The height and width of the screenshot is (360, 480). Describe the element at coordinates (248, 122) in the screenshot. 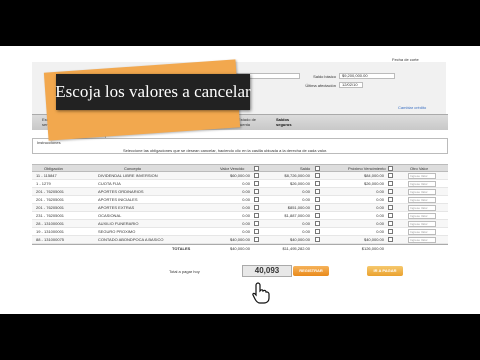

I see `tab-estado-cuenta: Estado de cuenta` at that location.